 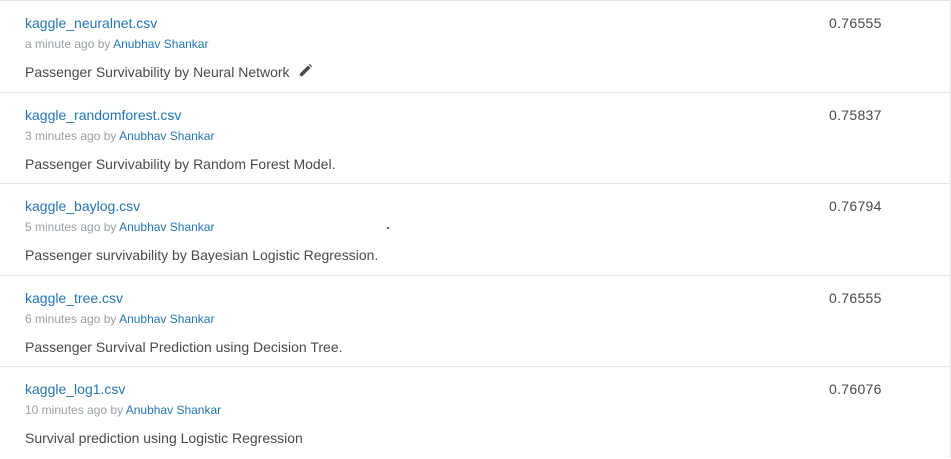 I want to click on submission-meta: 6 minutes ago by Anubhav Shankar, so click(x=119, y=319).